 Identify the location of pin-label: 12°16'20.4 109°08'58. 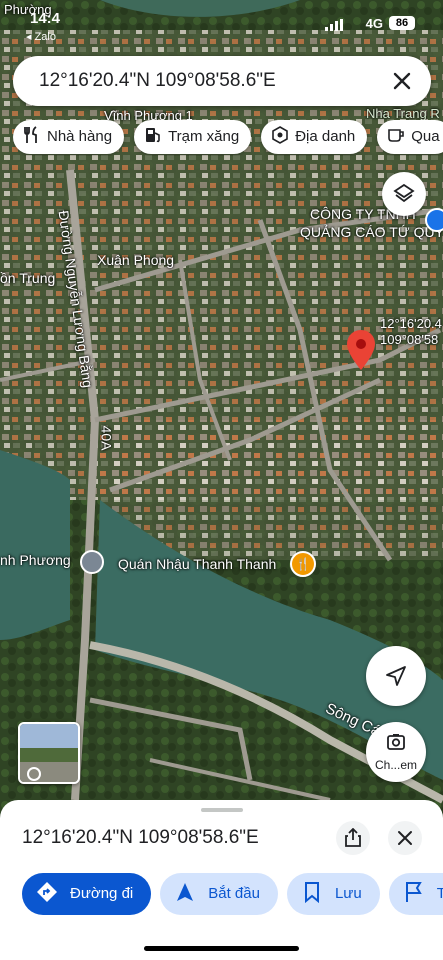
(411, 332).